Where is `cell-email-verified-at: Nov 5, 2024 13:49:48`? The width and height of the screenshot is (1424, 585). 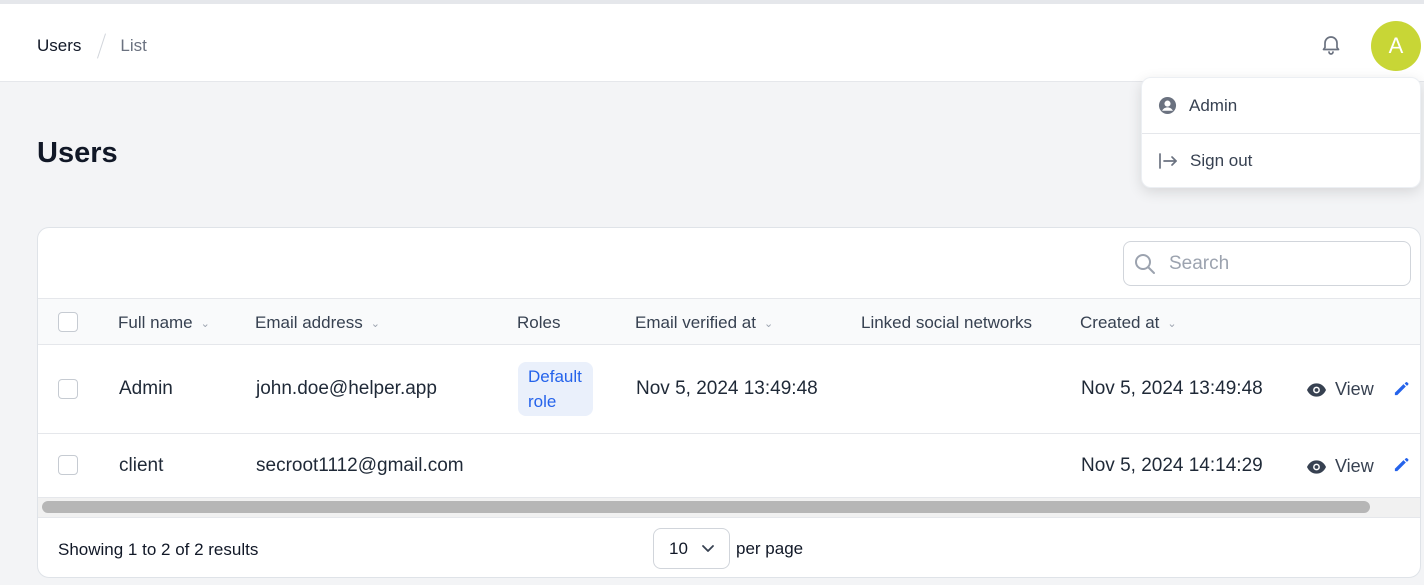 cell-email-verified-at: Nov 5, 2024 13:49:48 is located at coordinates (727, 388).